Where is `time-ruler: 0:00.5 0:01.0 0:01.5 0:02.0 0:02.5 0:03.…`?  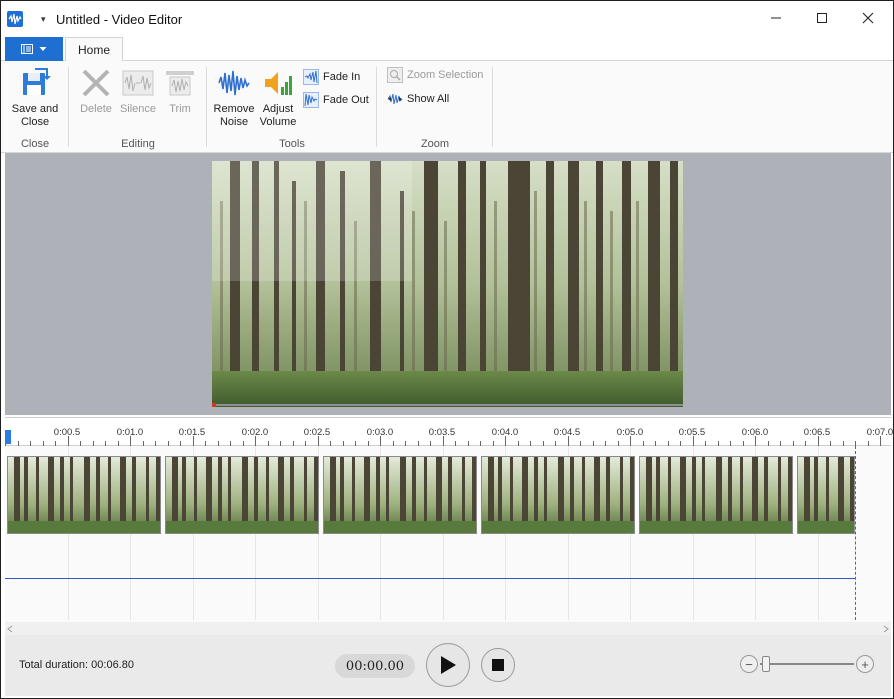
time-ruler: 0:00.5 0:01.0 0:01.5 0:02.0 0:02.5 0:03.… is located at coordinates (449, 432).